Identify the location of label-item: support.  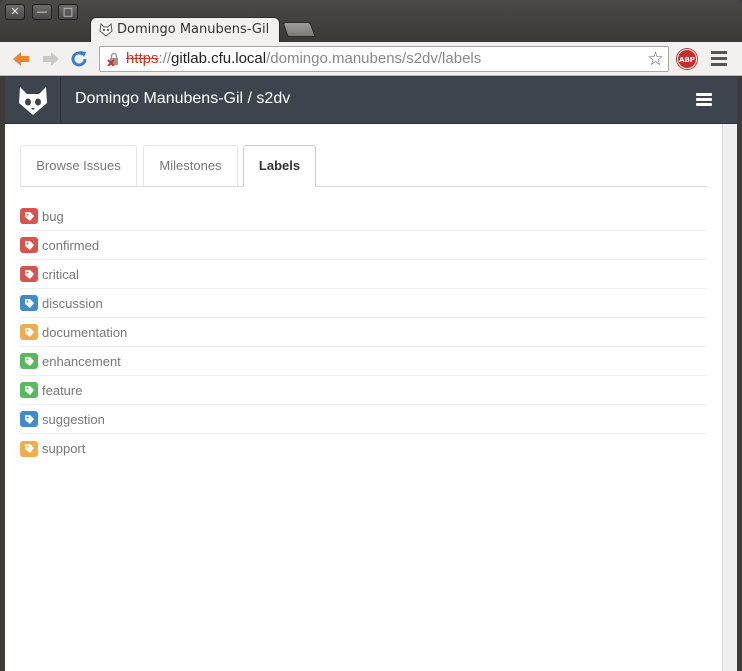
(363, 448).